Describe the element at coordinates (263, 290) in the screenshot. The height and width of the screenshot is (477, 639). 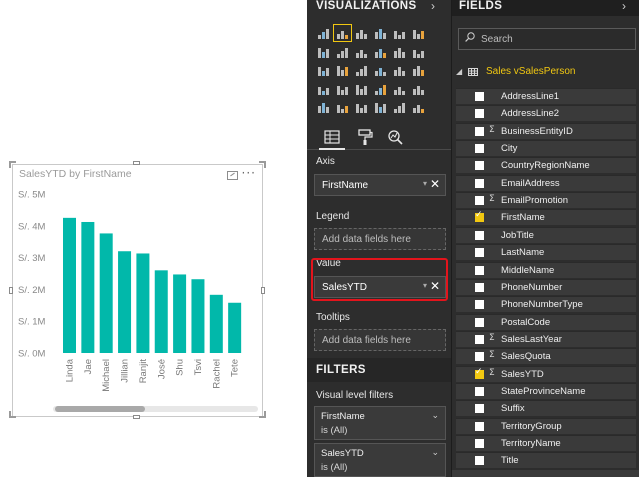
I see `resize-handle-right` at that location.